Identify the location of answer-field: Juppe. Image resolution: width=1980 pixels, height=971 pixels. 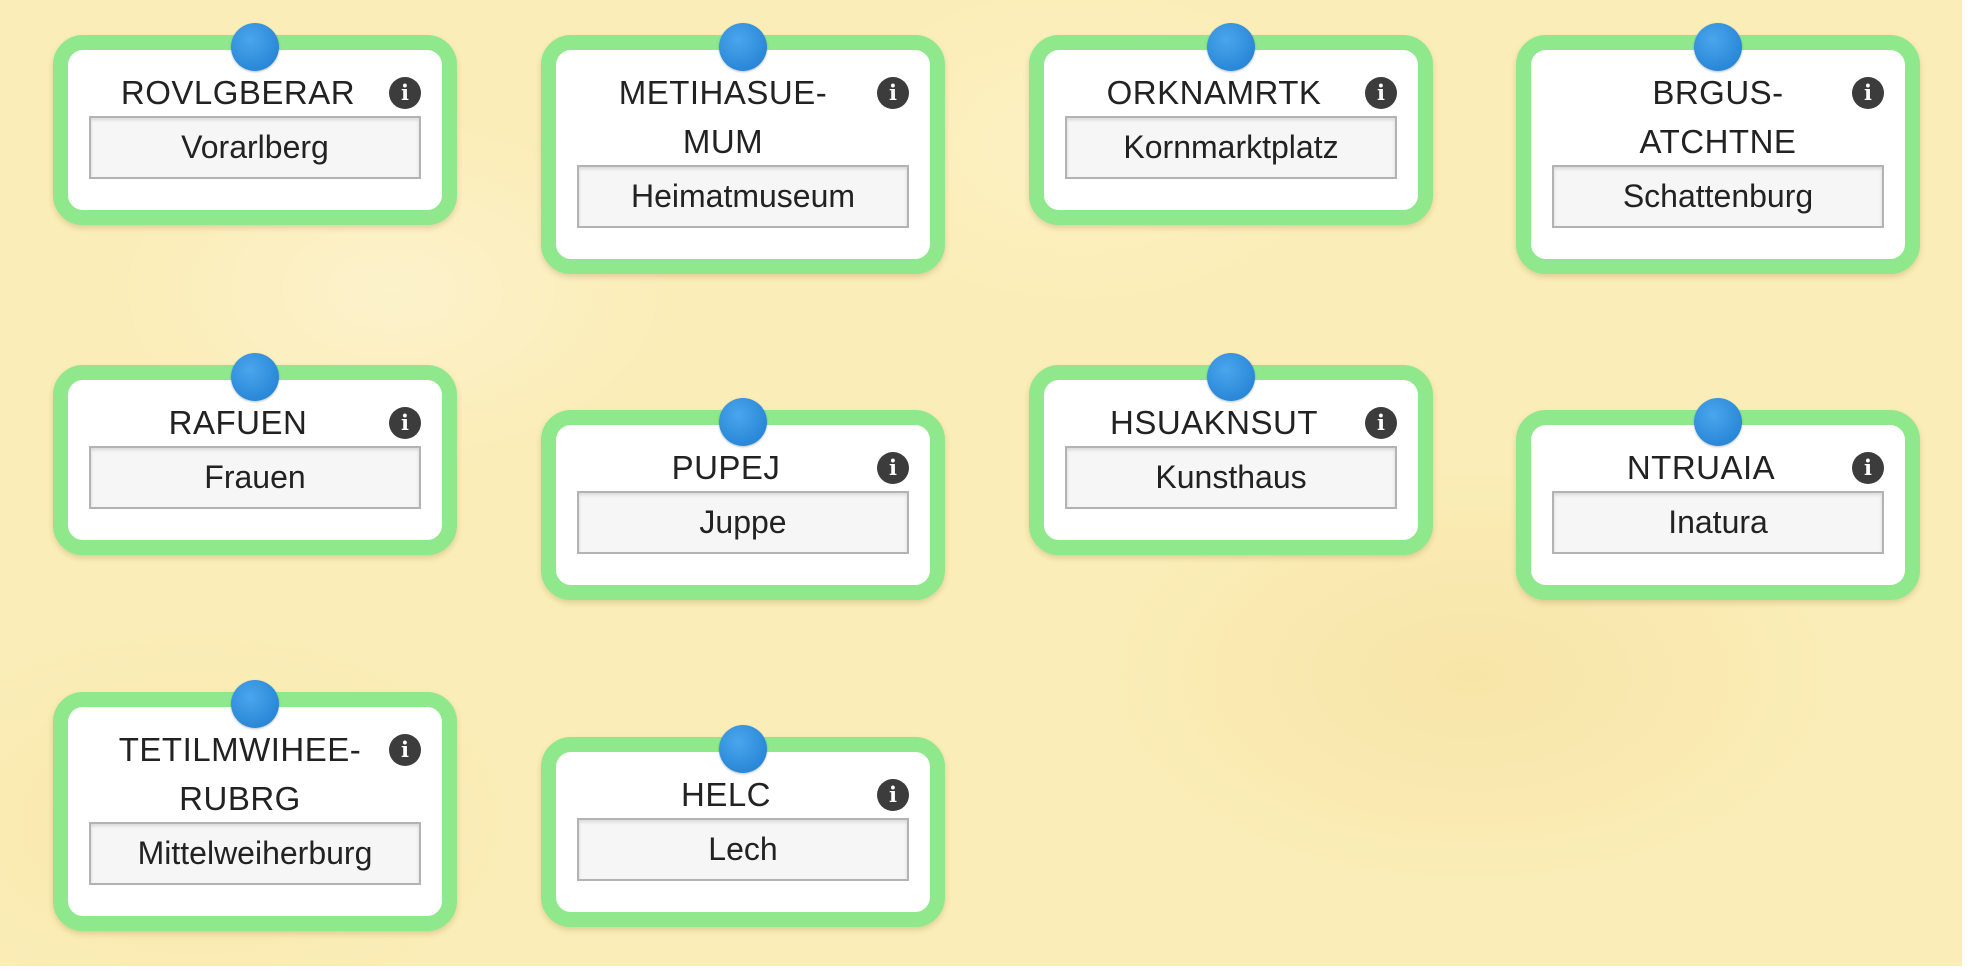
(743, 522).